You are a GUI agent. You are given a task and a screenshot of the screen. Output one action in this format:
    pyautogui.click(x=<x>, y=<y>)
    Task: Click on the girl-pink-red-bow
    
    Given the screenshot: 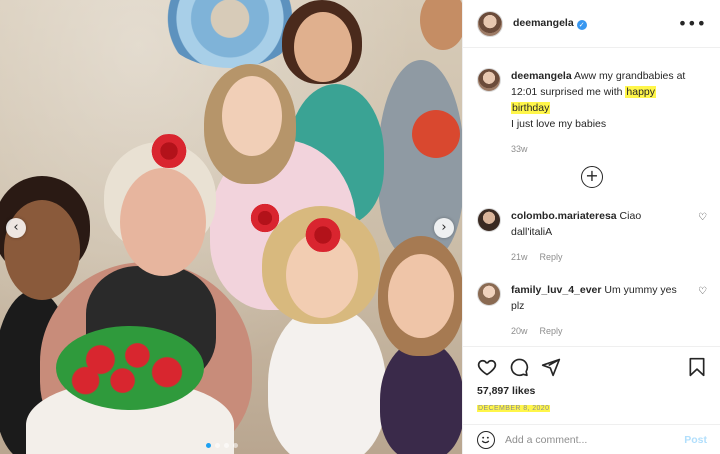 What is the action you would take?
    pyautogui.click(x=265, y=218)
    